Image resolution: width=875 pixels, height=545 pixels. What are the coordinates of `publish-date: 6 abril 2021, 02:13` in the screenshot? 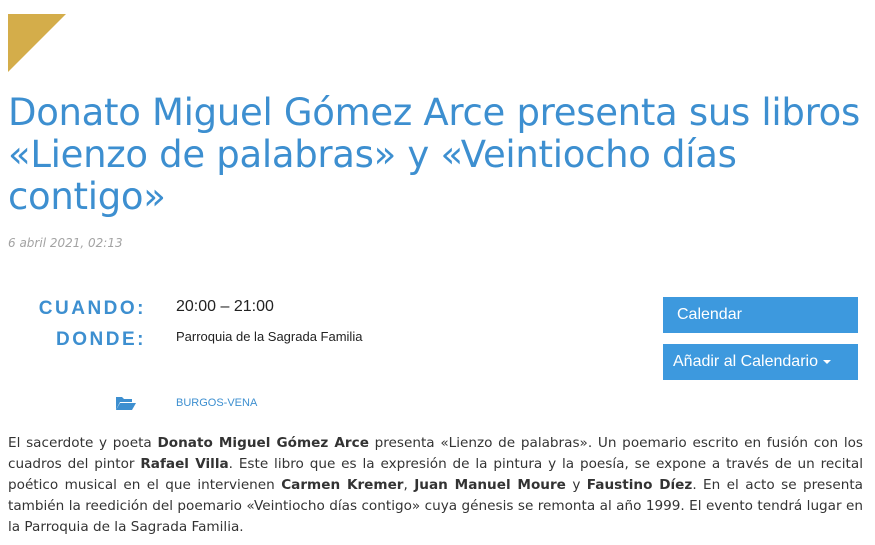 It's located at (65, 243).